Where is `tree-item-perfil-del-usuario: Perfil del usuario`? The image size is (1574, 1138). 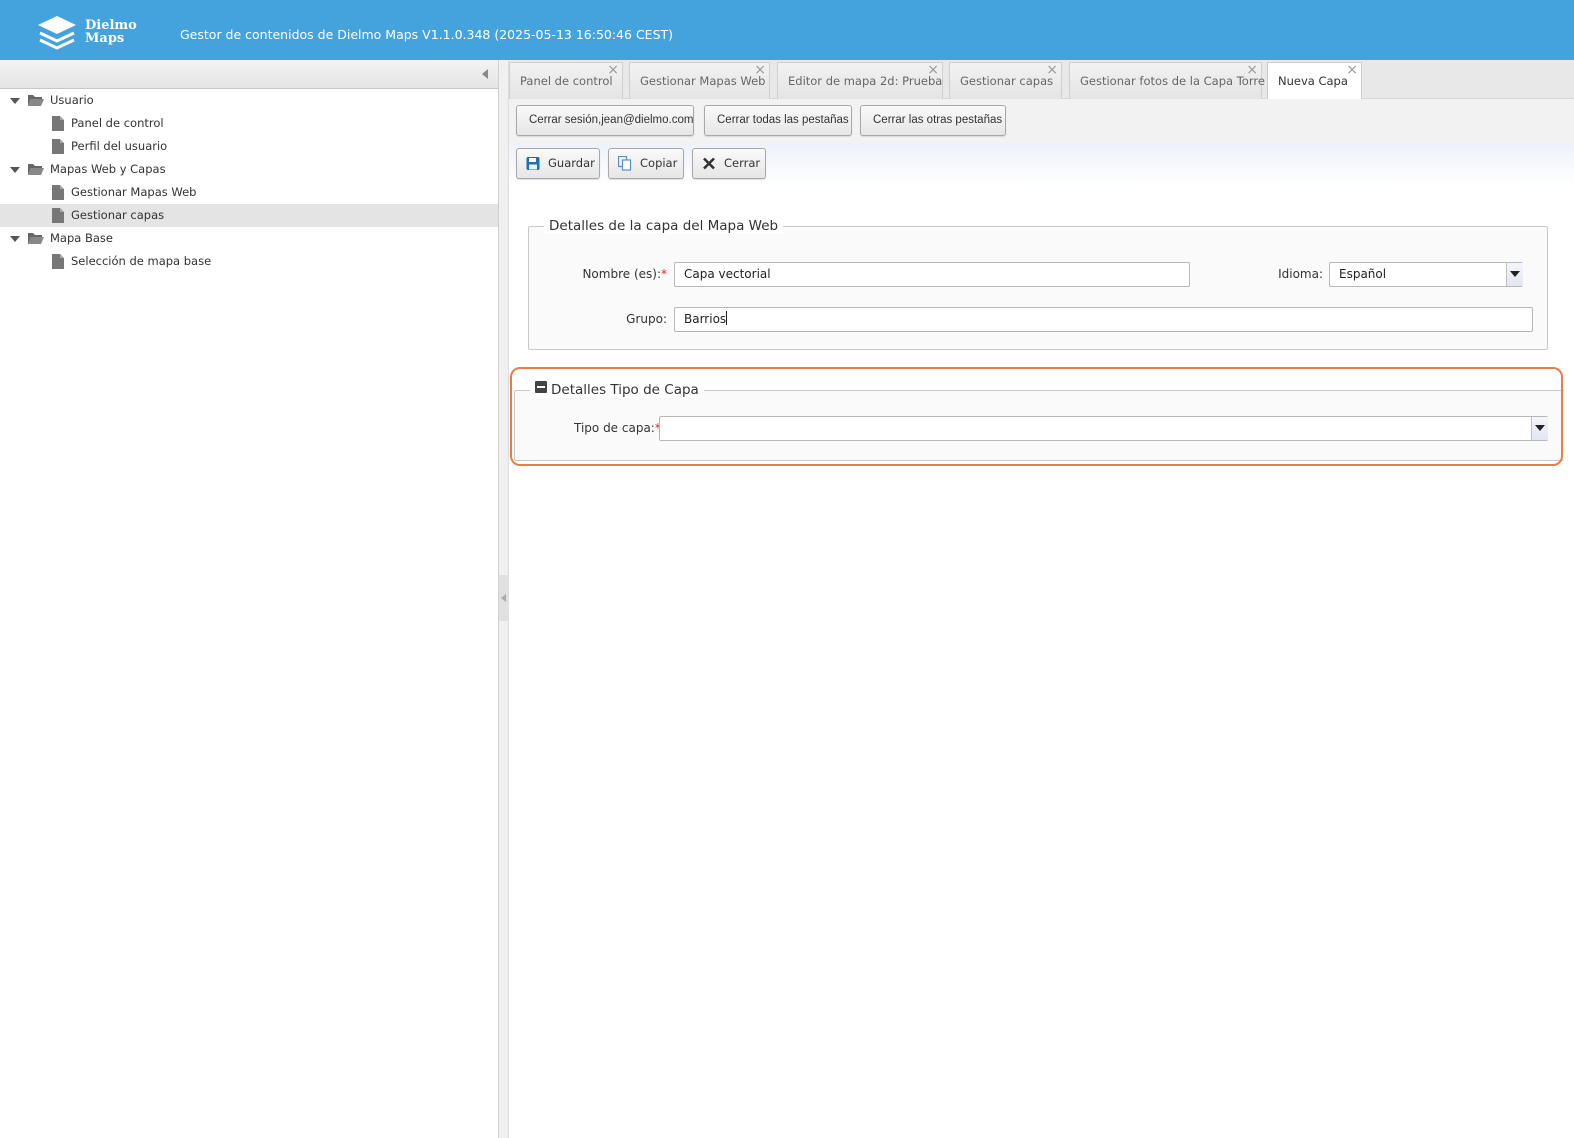
tree-item-perfil-del-usuario: Perfil del usuario is located at coordinates (249, 146).